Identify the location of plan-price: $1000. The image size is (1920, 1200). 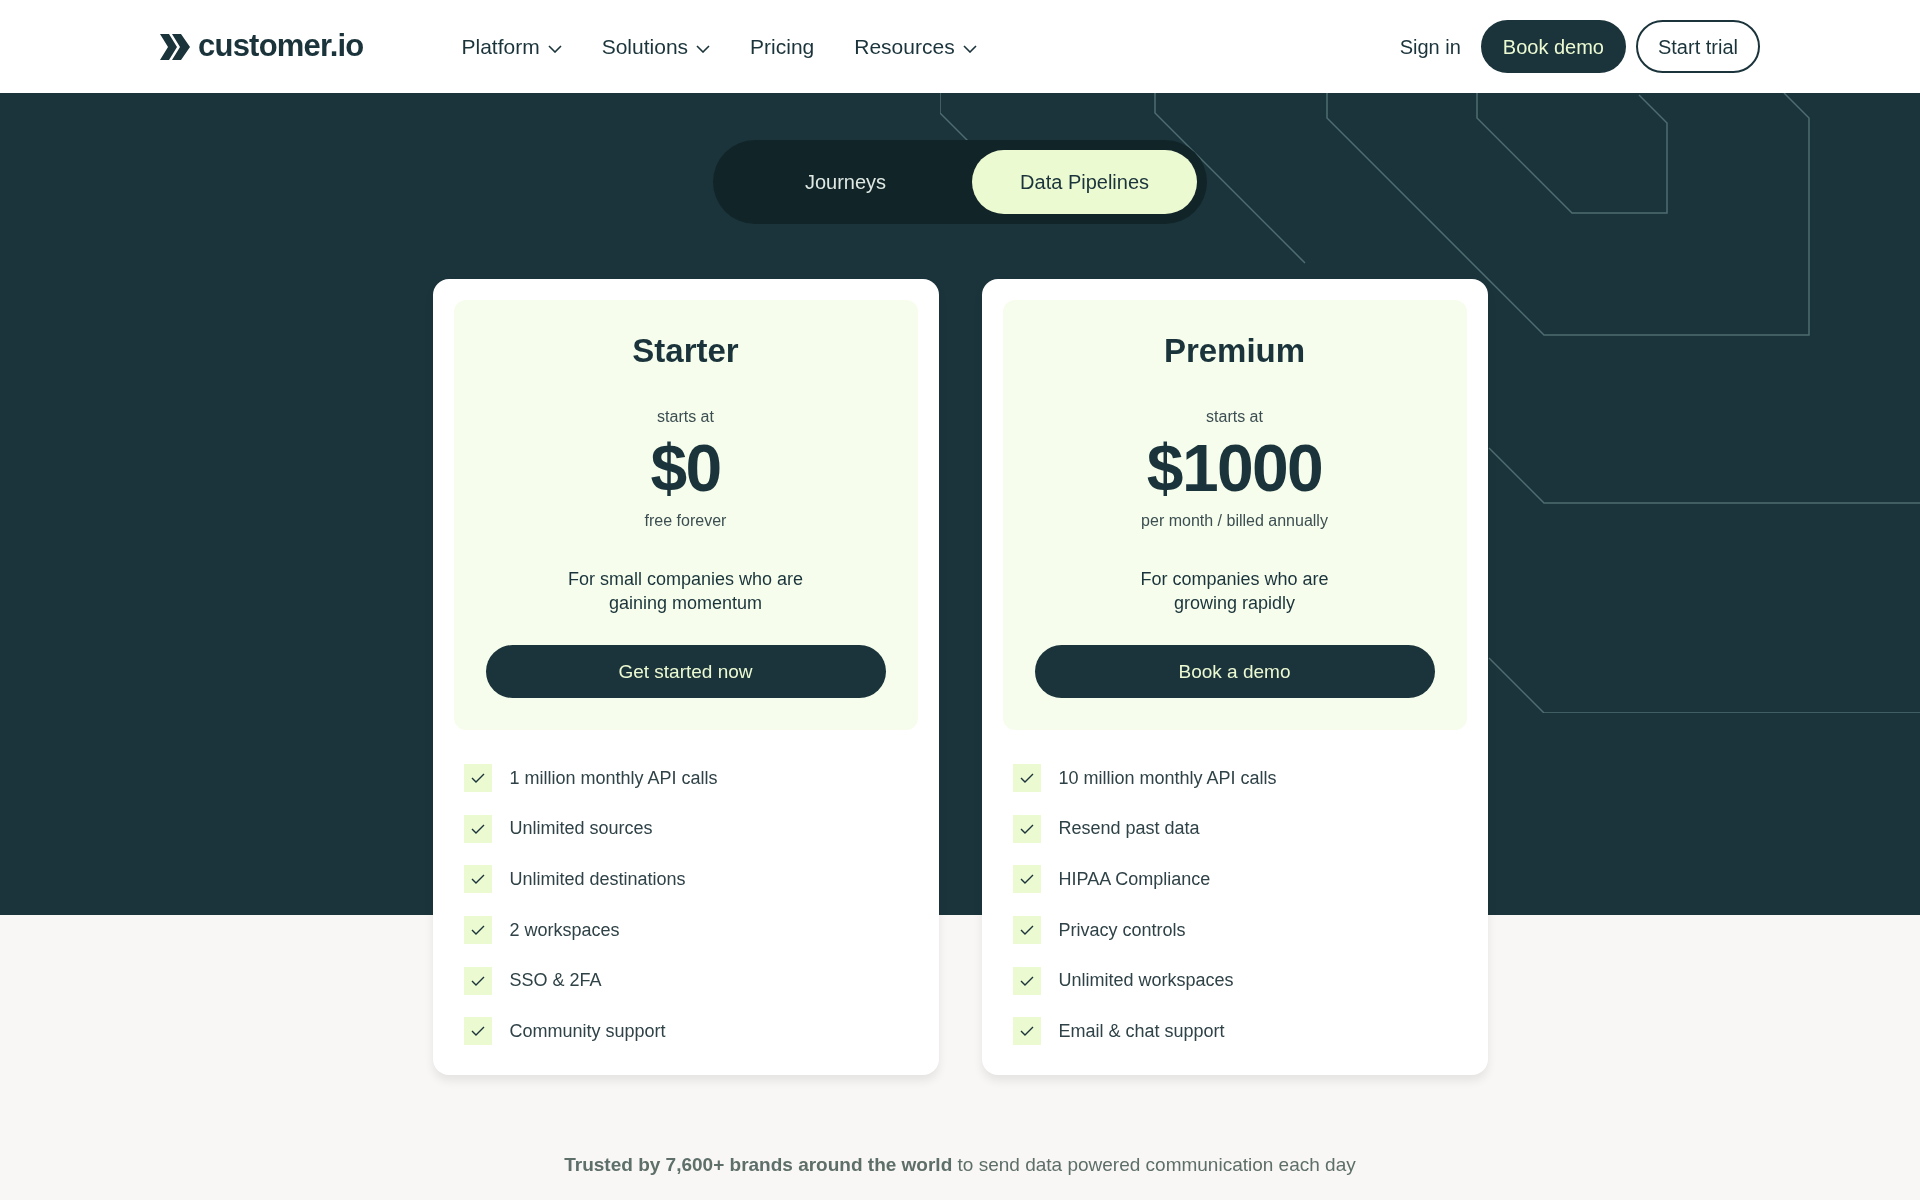
(1234, 468).